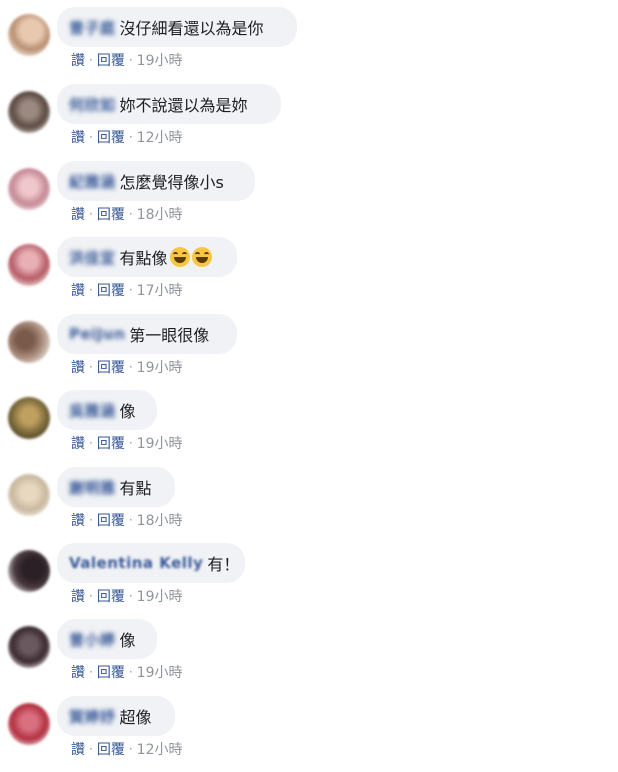 Image resolution: width=618 pixels, height=772 pixels. Describe the element at coordinates (92, 410) in the screenshot. I see `commenter-name: 吳雅涵` at that location.